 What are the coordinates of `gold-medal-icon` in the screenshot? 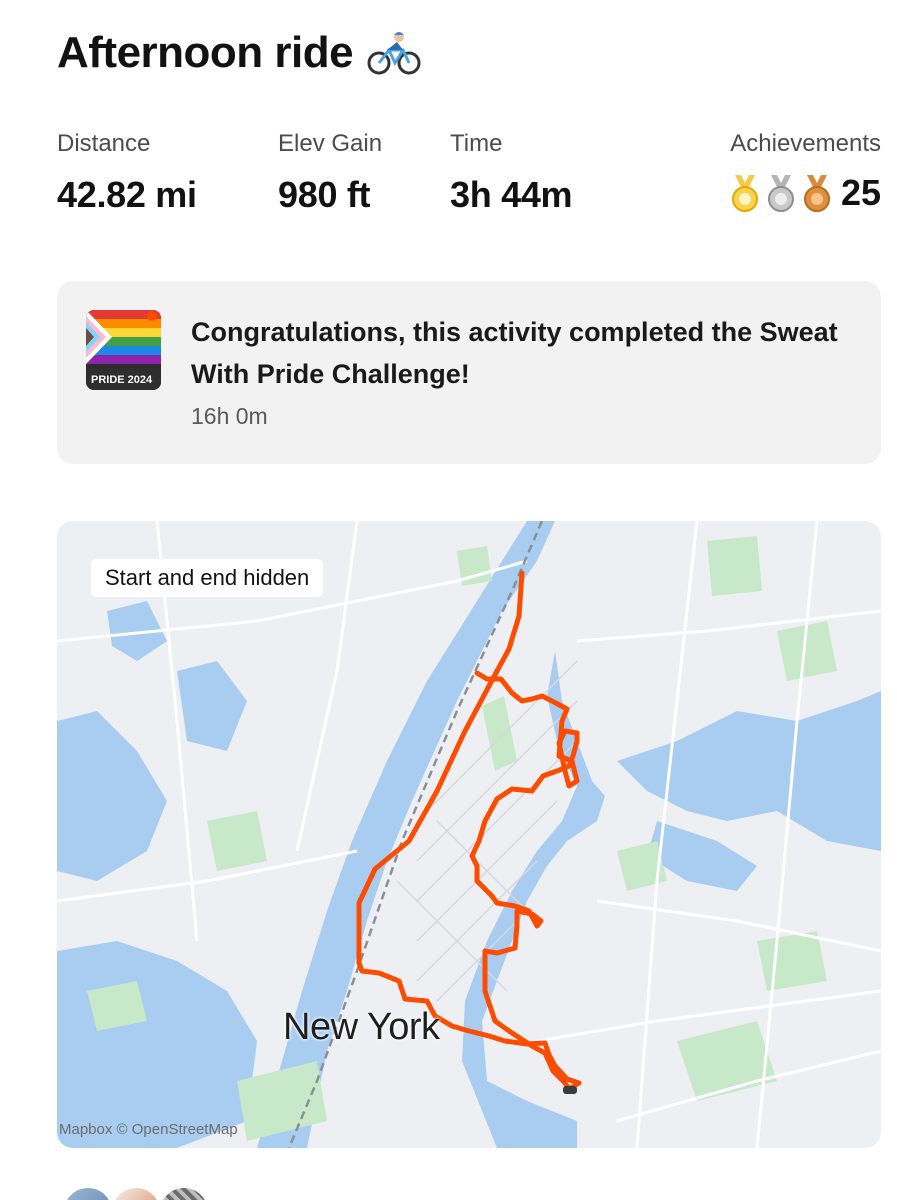 It's located at (744, 193).